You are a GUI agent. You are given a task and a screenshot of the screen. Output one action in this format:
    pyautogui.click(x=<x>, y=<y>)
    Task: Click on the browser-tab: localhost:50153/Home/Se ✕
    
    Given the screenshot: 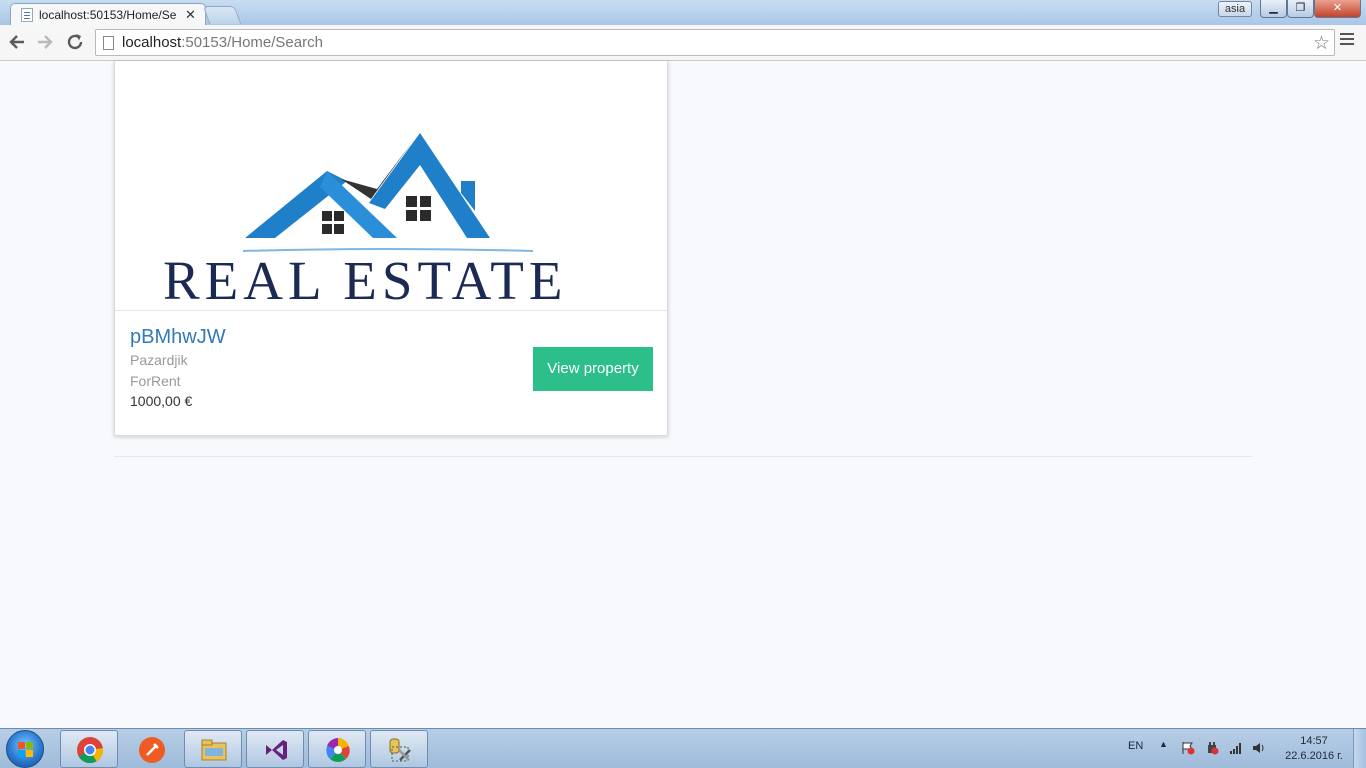 What is the action you would take?
    pyautogui.click(x=108, y=14)
    